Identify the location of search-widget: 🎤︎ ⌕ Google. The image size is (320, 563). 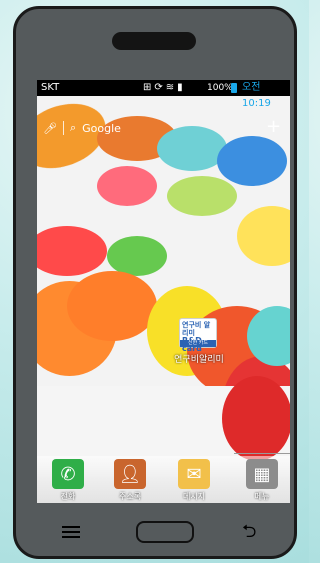
(82, 128).